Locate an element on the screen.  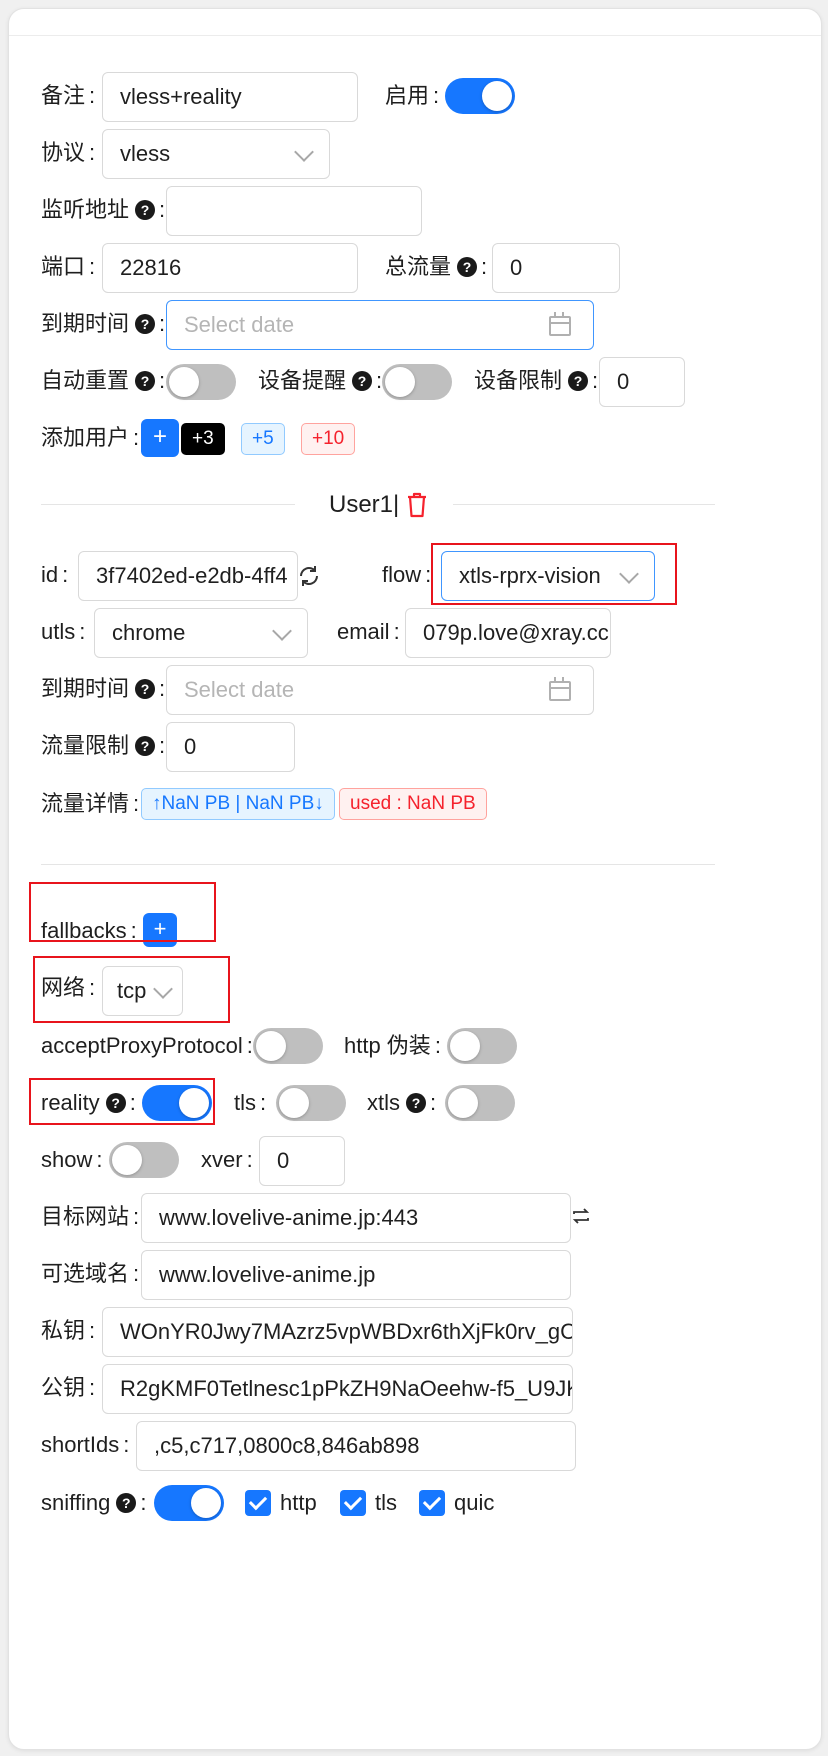
short-ids-input: ,c5,c717,0800c8,846ab898 is located at coordinates (356, 1446).